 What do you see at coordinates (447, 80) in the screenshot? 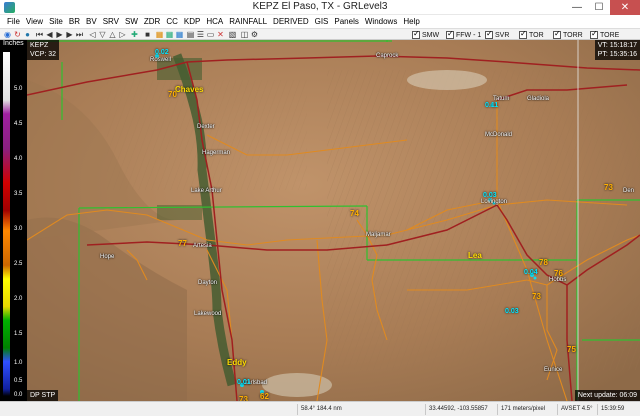
I see `salt-flat` at bounding box center [447, 80].